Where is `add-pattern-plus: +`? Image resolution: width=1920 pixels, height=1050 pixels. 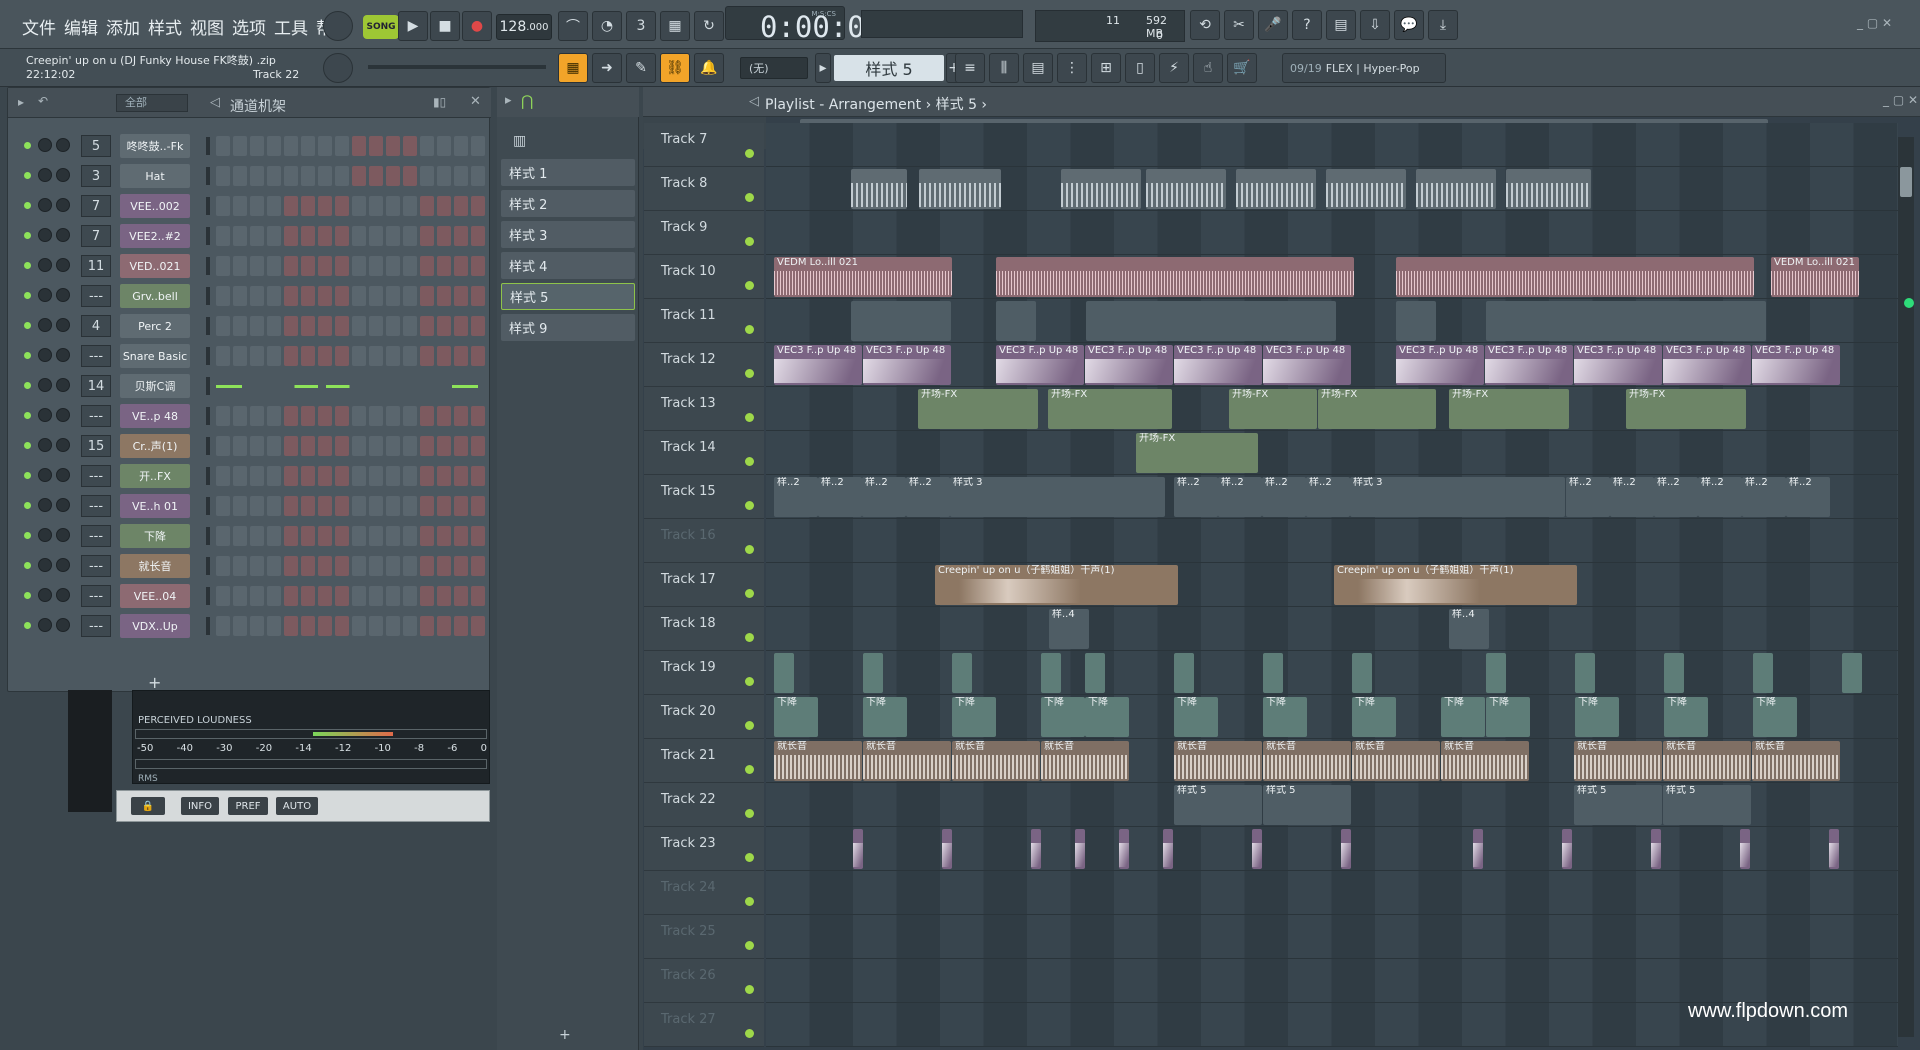
add-pattern-plus: + is located at coordinates (565, 1035).